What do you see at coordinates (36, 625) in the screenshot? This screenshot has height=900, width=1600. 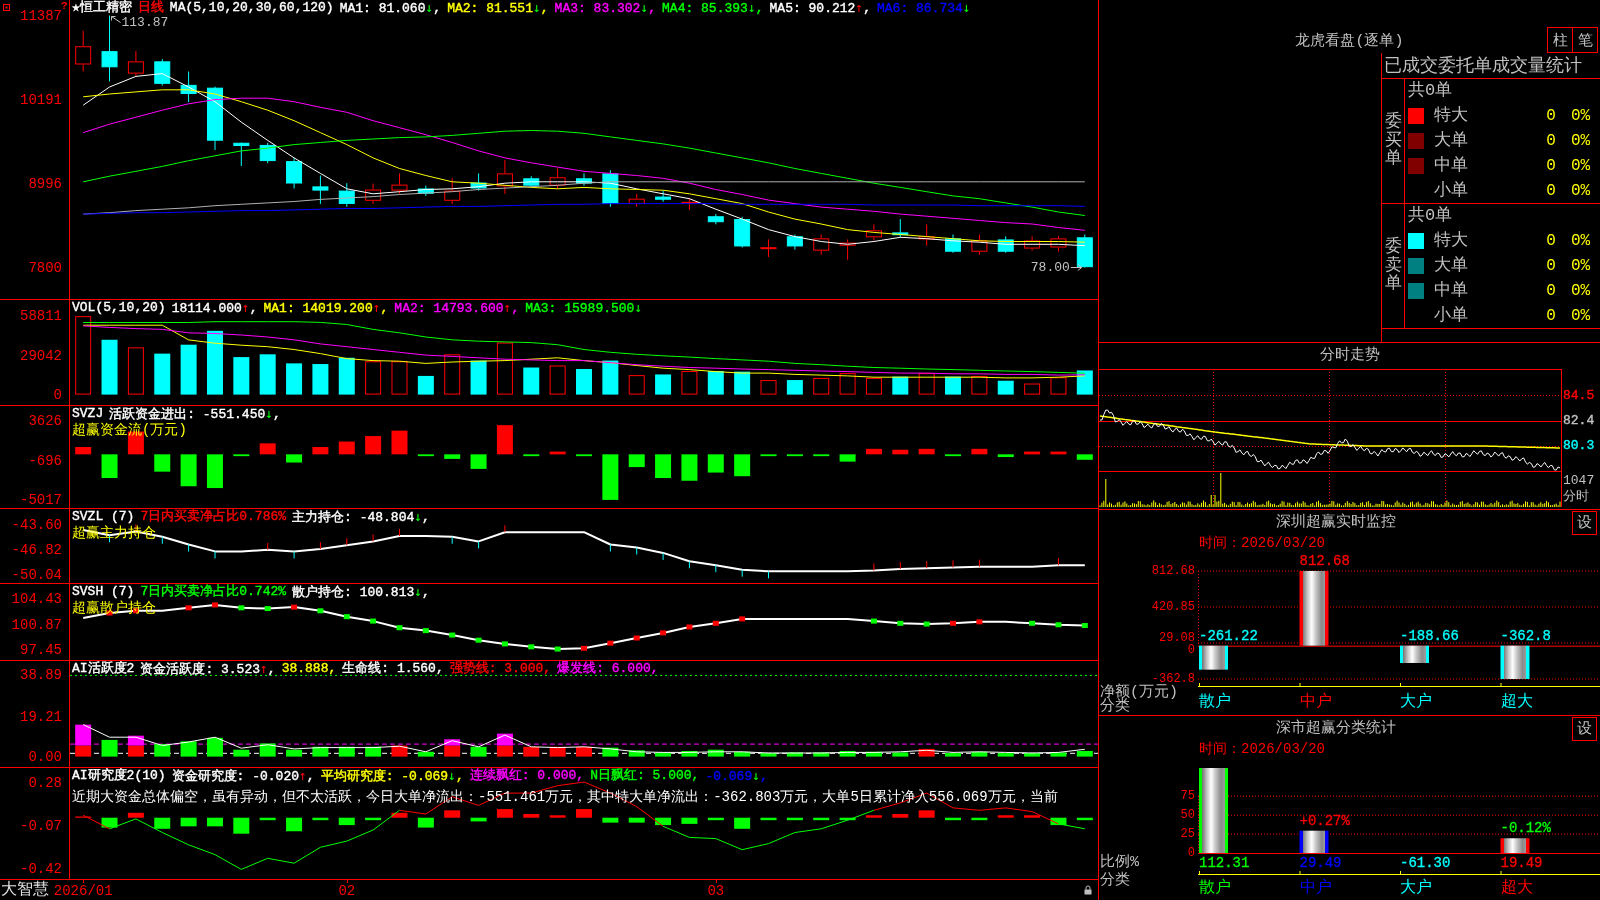 I see `axis-tick-label: 100.87` at bounding box center [36, 625].